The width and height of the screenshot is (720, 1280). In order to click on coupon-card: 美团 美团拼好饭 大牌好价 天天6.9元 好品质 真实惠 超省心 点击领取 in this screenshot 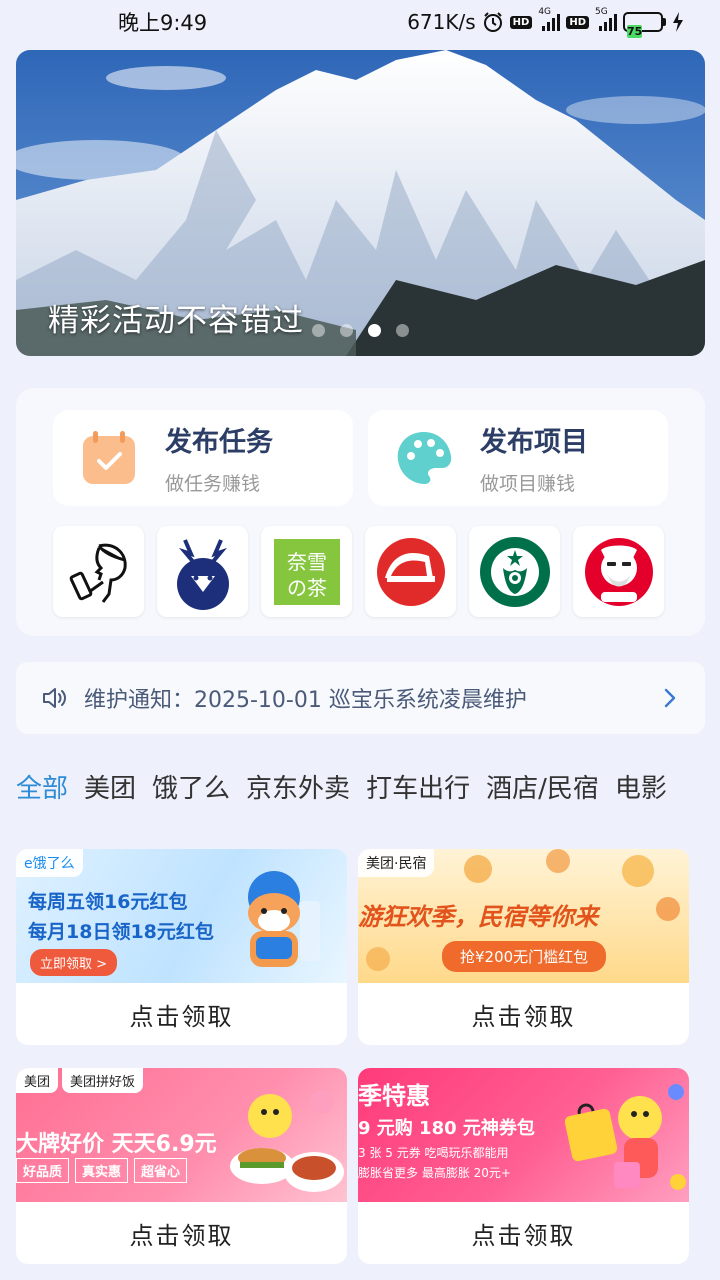, I will do `click(181, 1166)`.